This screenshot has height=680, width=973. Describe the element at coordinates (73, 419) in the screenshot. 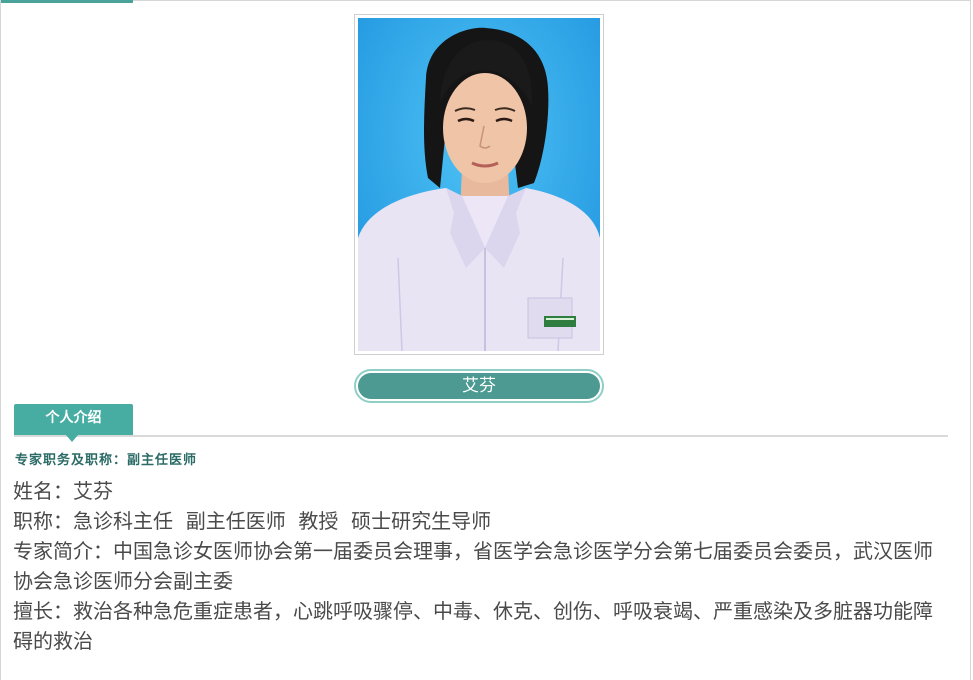

I see `tab-personal-intro: 个人介绍` at that location.